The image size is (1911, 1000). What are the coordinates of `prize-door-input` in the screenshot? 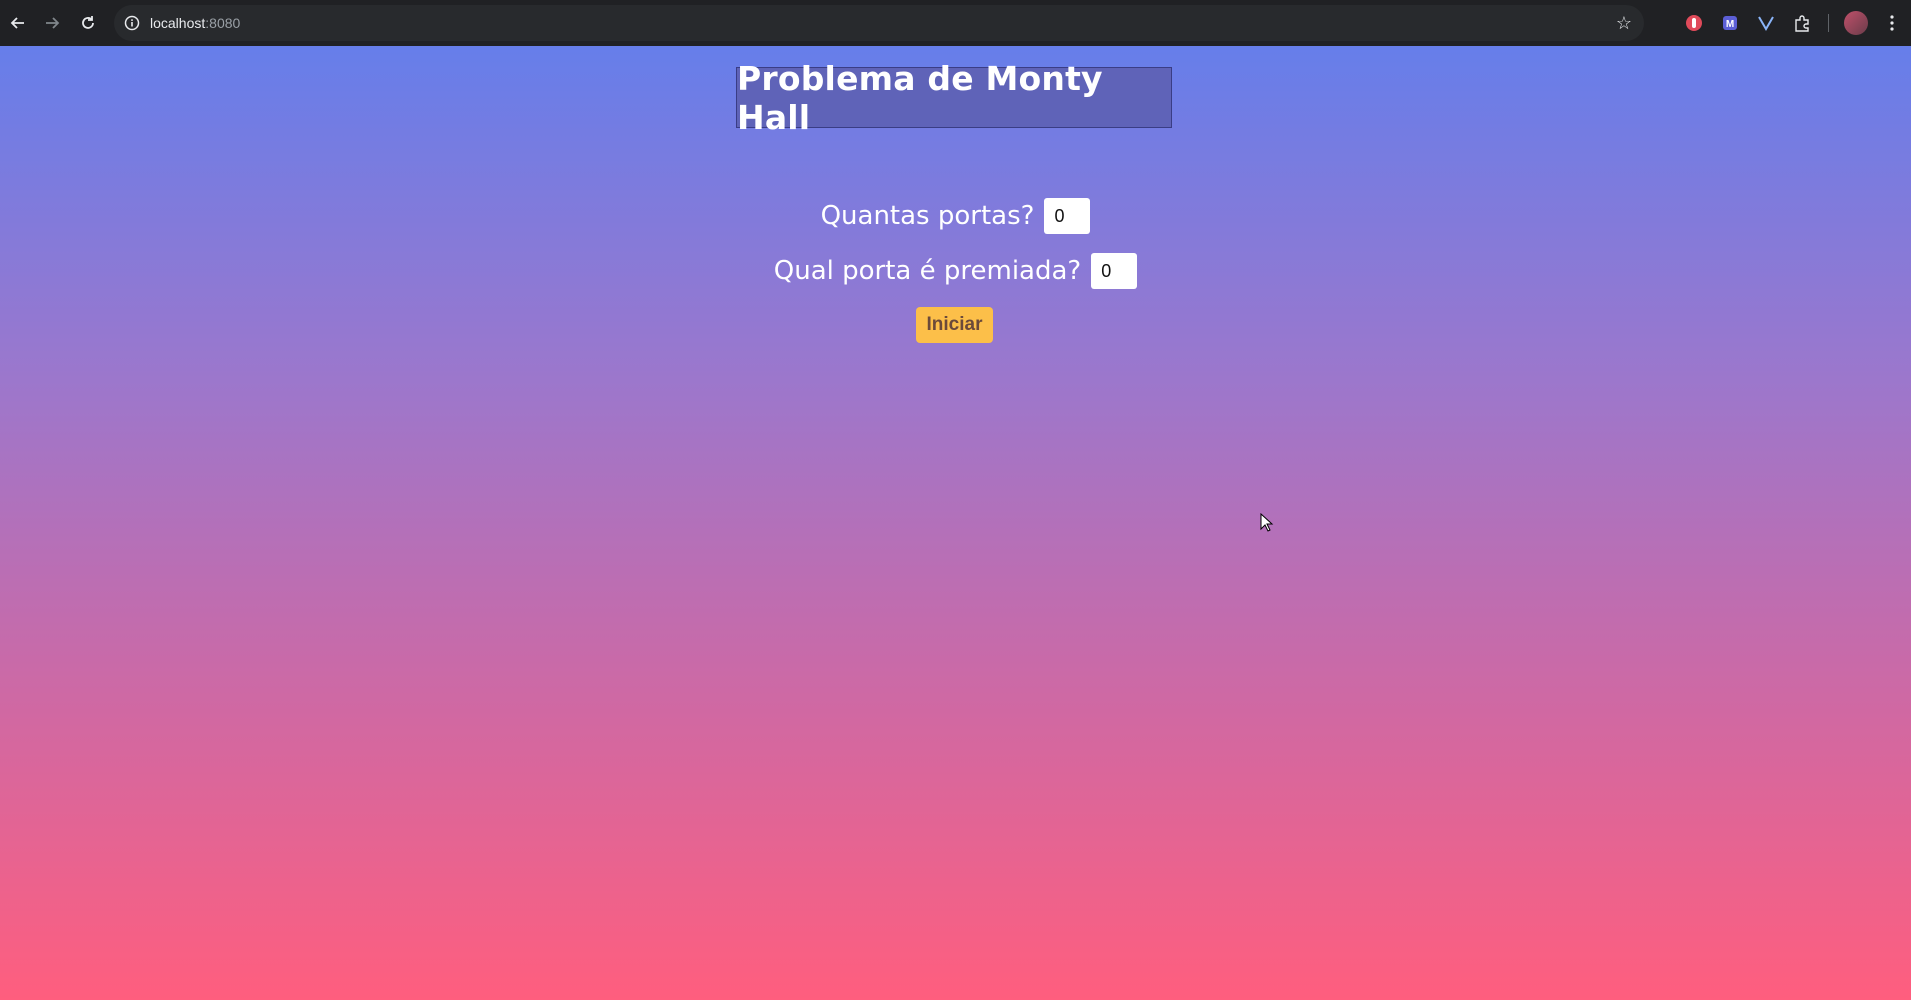 It's located at (1114, 271).